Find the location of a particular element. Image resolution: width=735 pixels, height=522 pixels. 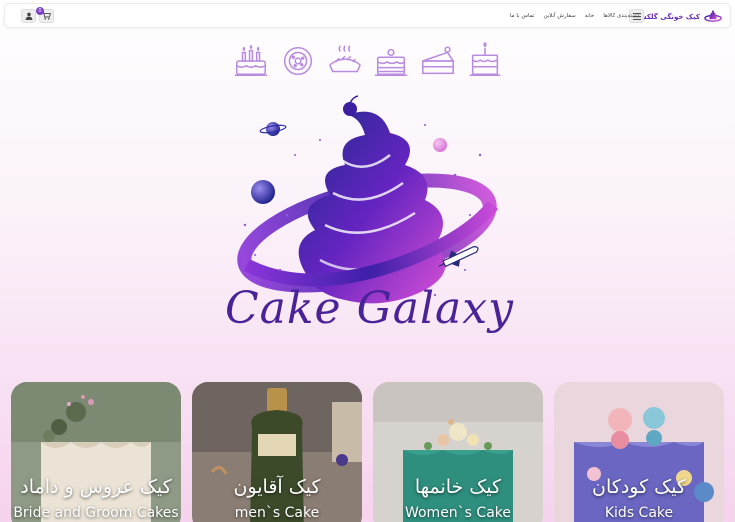

card-title-fa: کیک آقایون is located at coordinates (277, 487).